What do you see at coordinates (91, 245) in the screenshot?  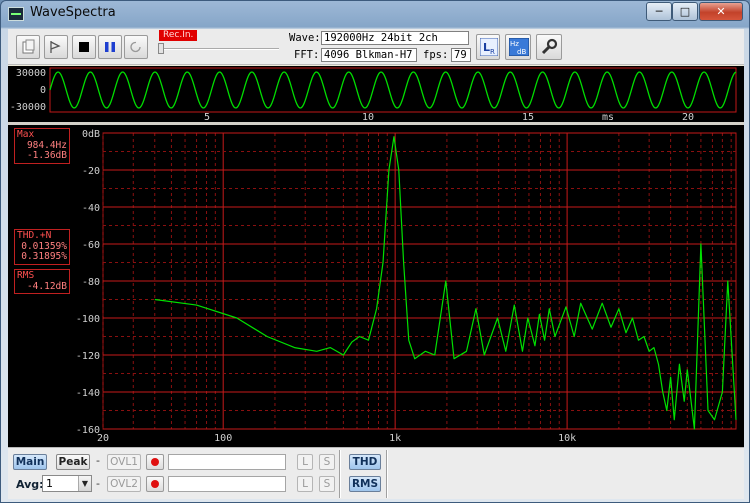 I see `y-tick-label: -60` at bounding box center [91, 245].